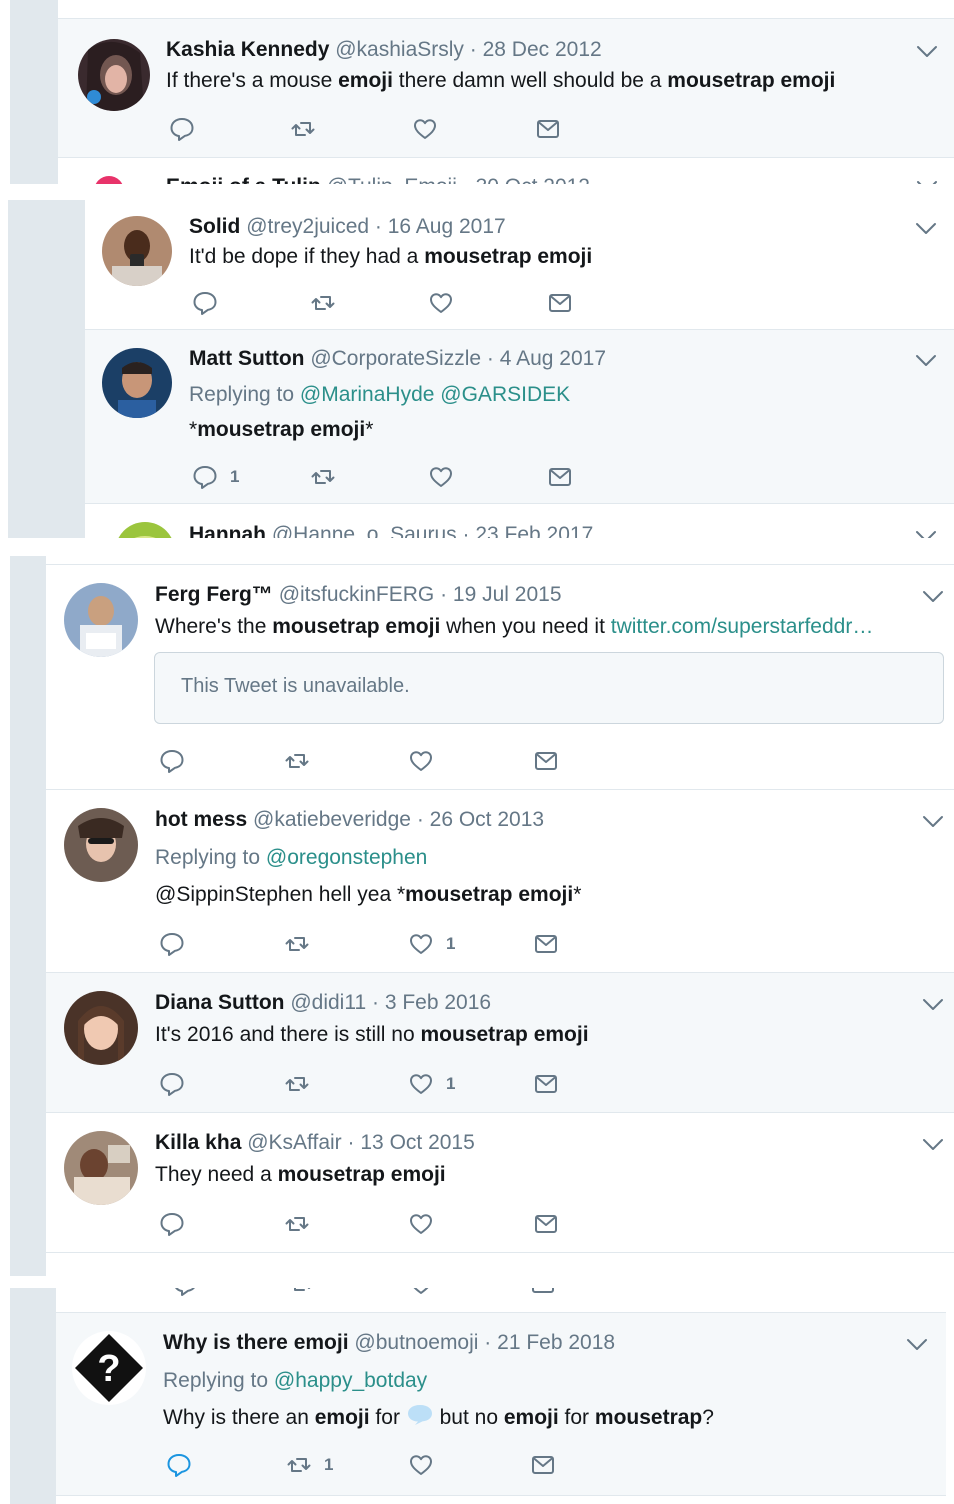 The image size is (954, 1504). What do you see at coordinates (309, 1465) in the screenshot?
I see `retweet-button: 1` at bounding box center [309, 1465].